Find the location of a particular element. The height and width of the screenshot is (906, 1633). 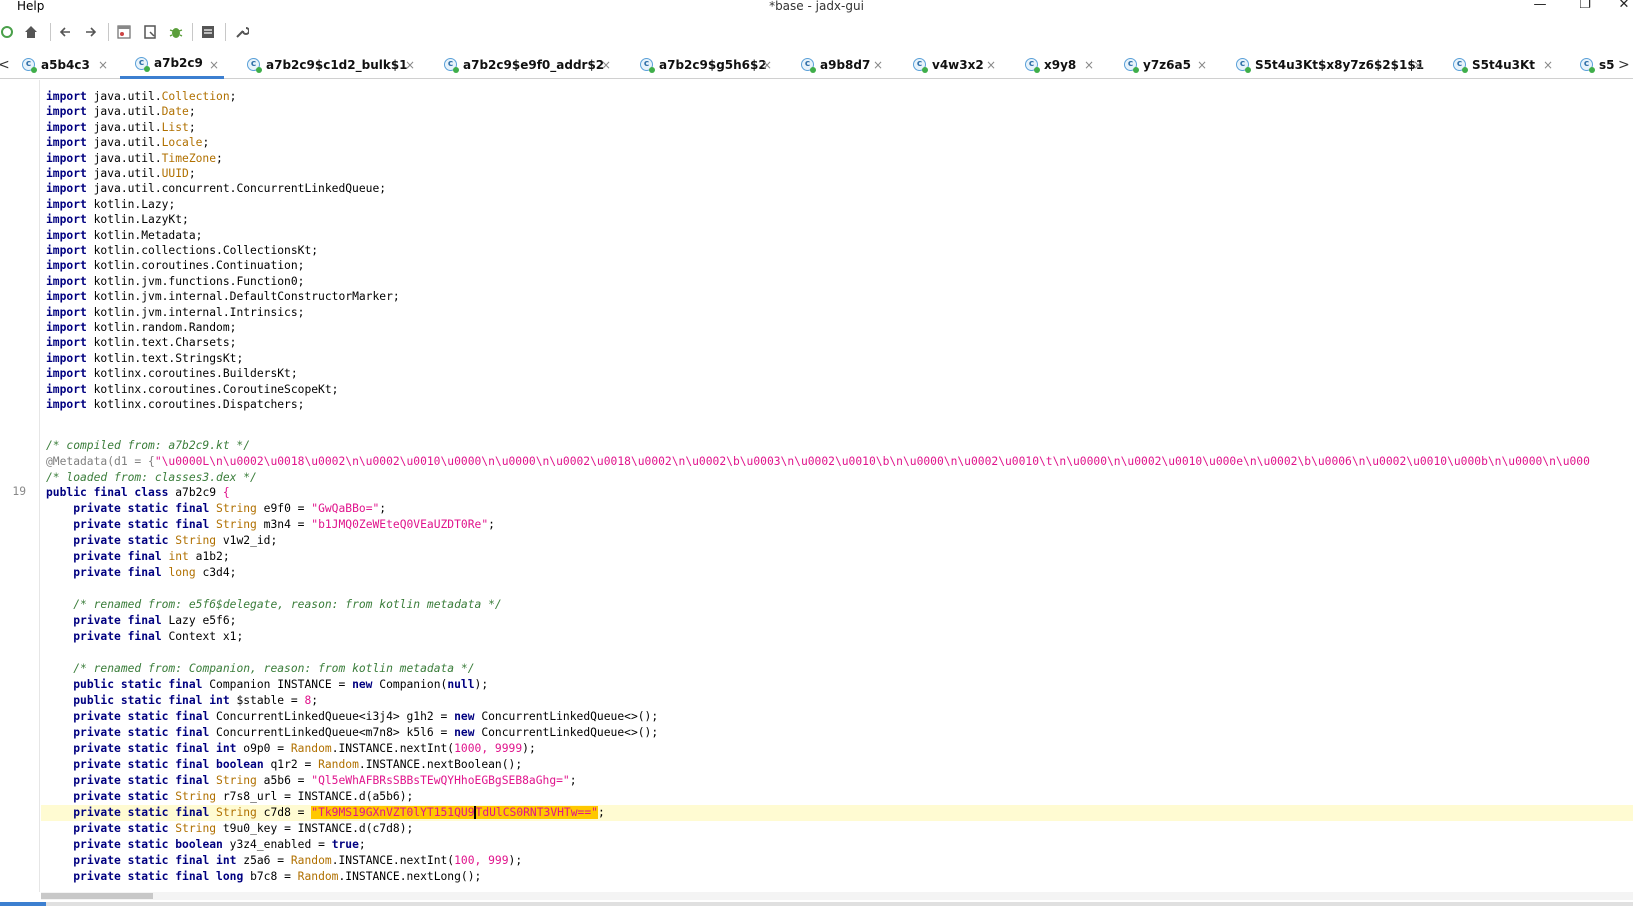

window-title: *base - jadx-gui is located at coordinates (816, 6).